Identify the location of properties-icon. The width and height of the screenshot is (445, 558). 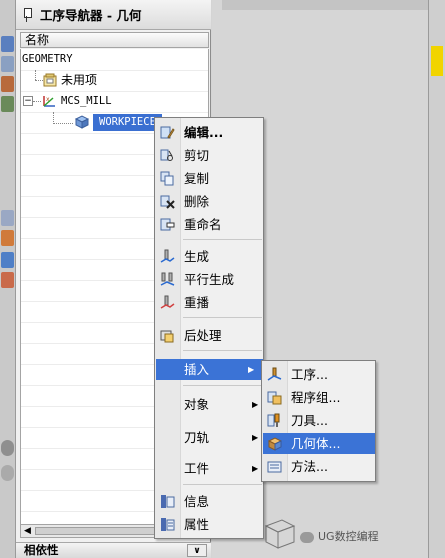
(168, 524).